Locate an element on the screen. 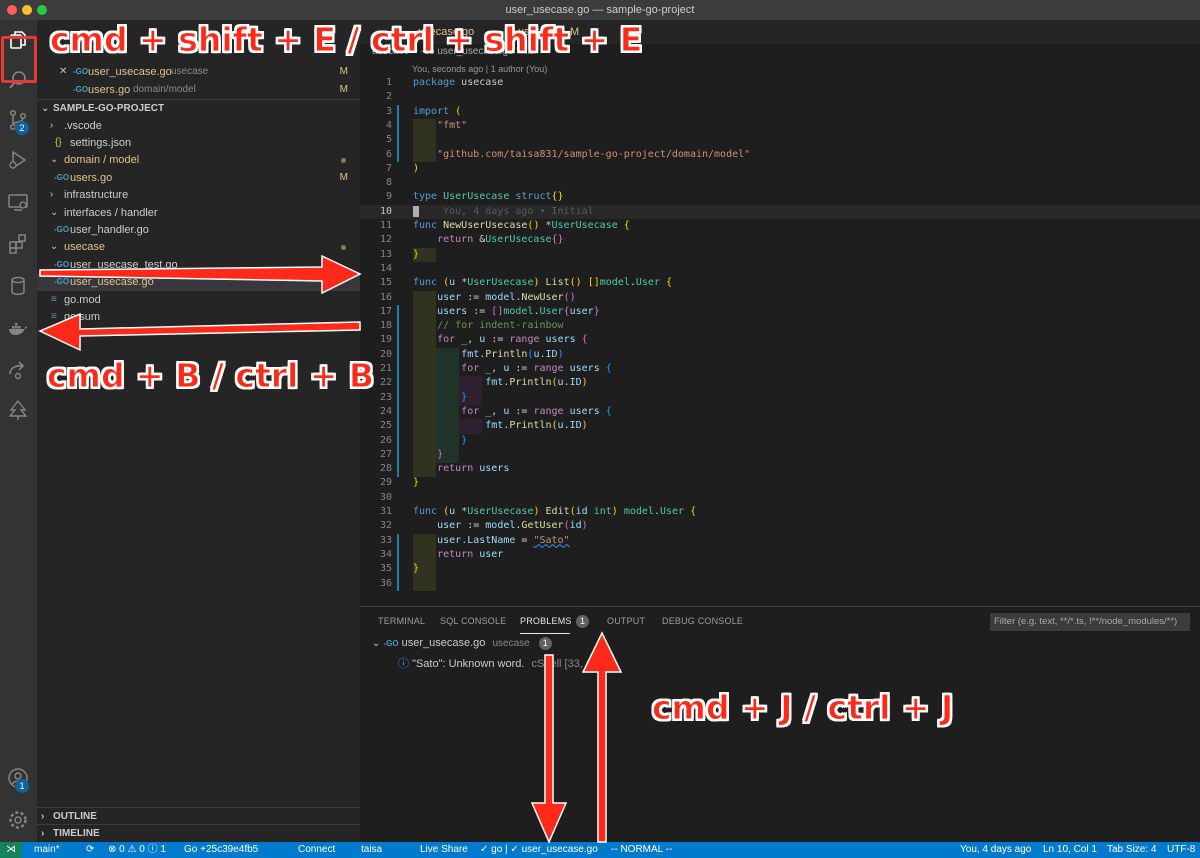 The image size is (1200, 858). go-status: ✓ go | ✓ user_usecase.go is located at coordinates (539, 850).